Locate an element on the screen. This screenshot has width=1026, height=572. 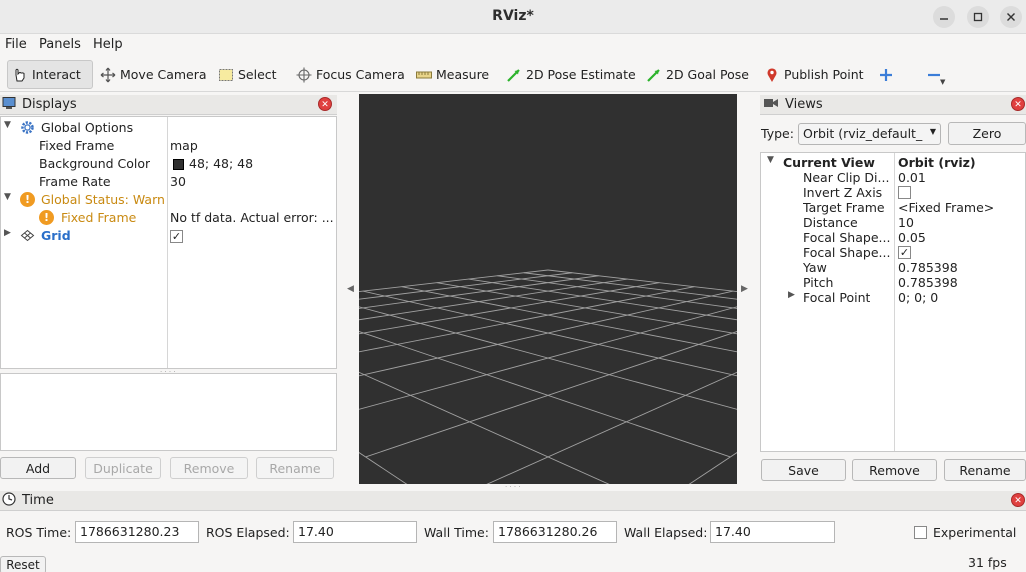
ros-time-field: 1786631280.23 is located at coordinates (137, 532).